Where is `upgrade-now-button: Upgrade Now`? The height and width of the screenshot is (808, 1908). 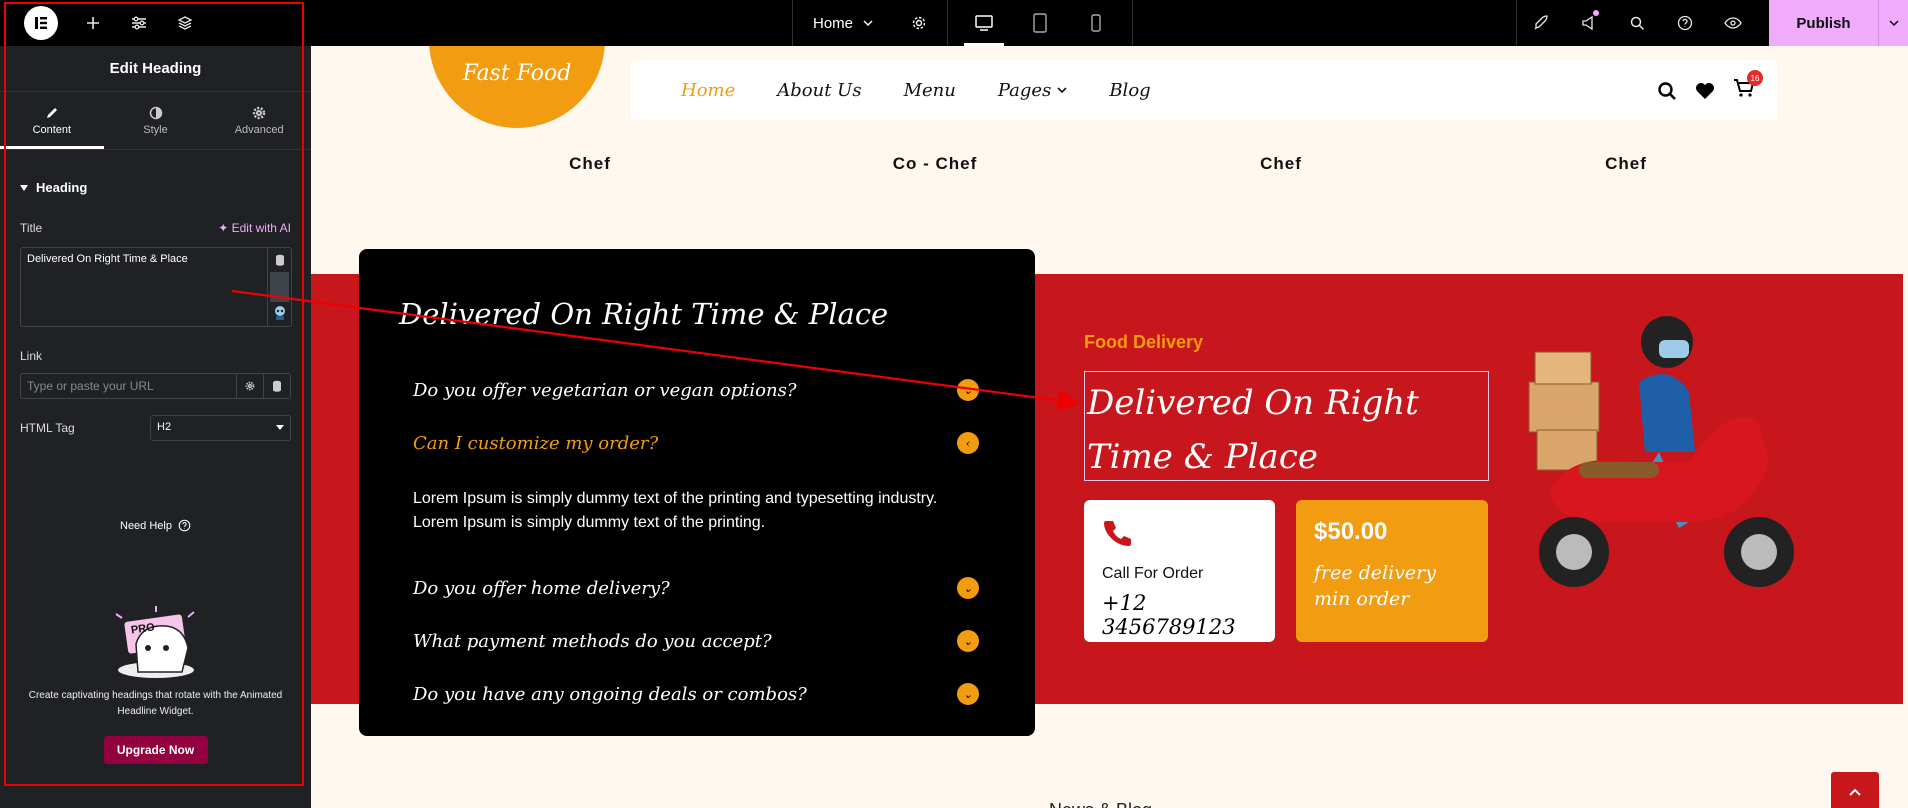
upgrade-now-button: Upgrade Now is located at coordinates (155, 750).